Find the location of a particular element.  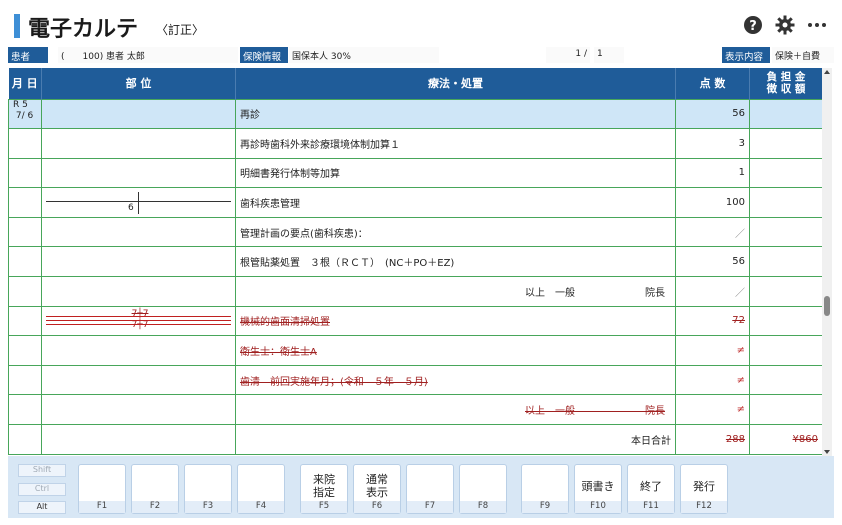

table-row: 衛生士：衛生士A ≠ is located at coordinates (415, 350).